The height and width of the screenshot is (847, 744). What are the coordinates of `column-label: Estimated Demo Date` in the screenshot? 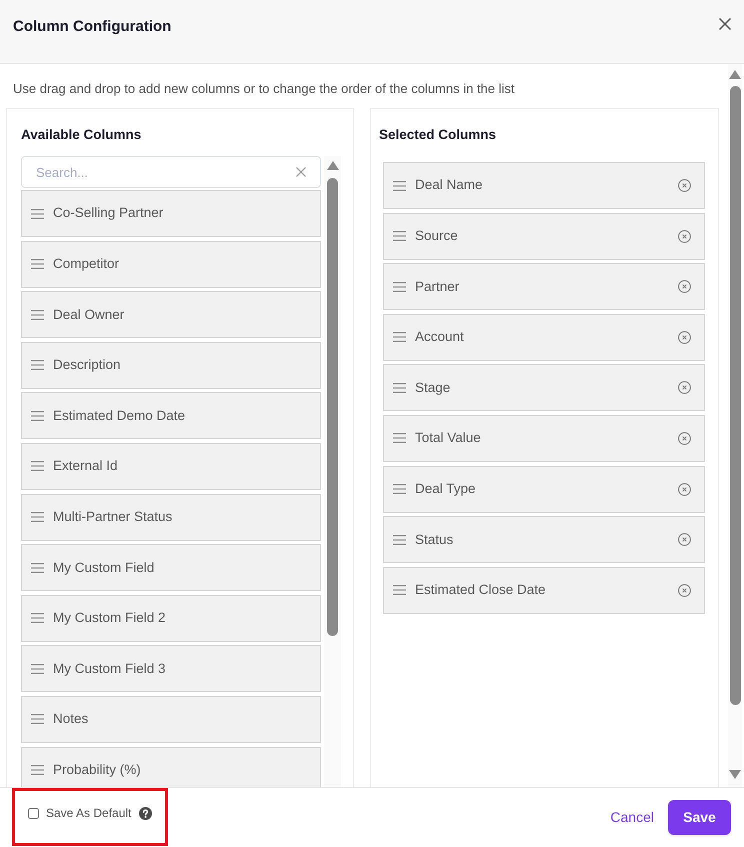 It's located at (119, 415).